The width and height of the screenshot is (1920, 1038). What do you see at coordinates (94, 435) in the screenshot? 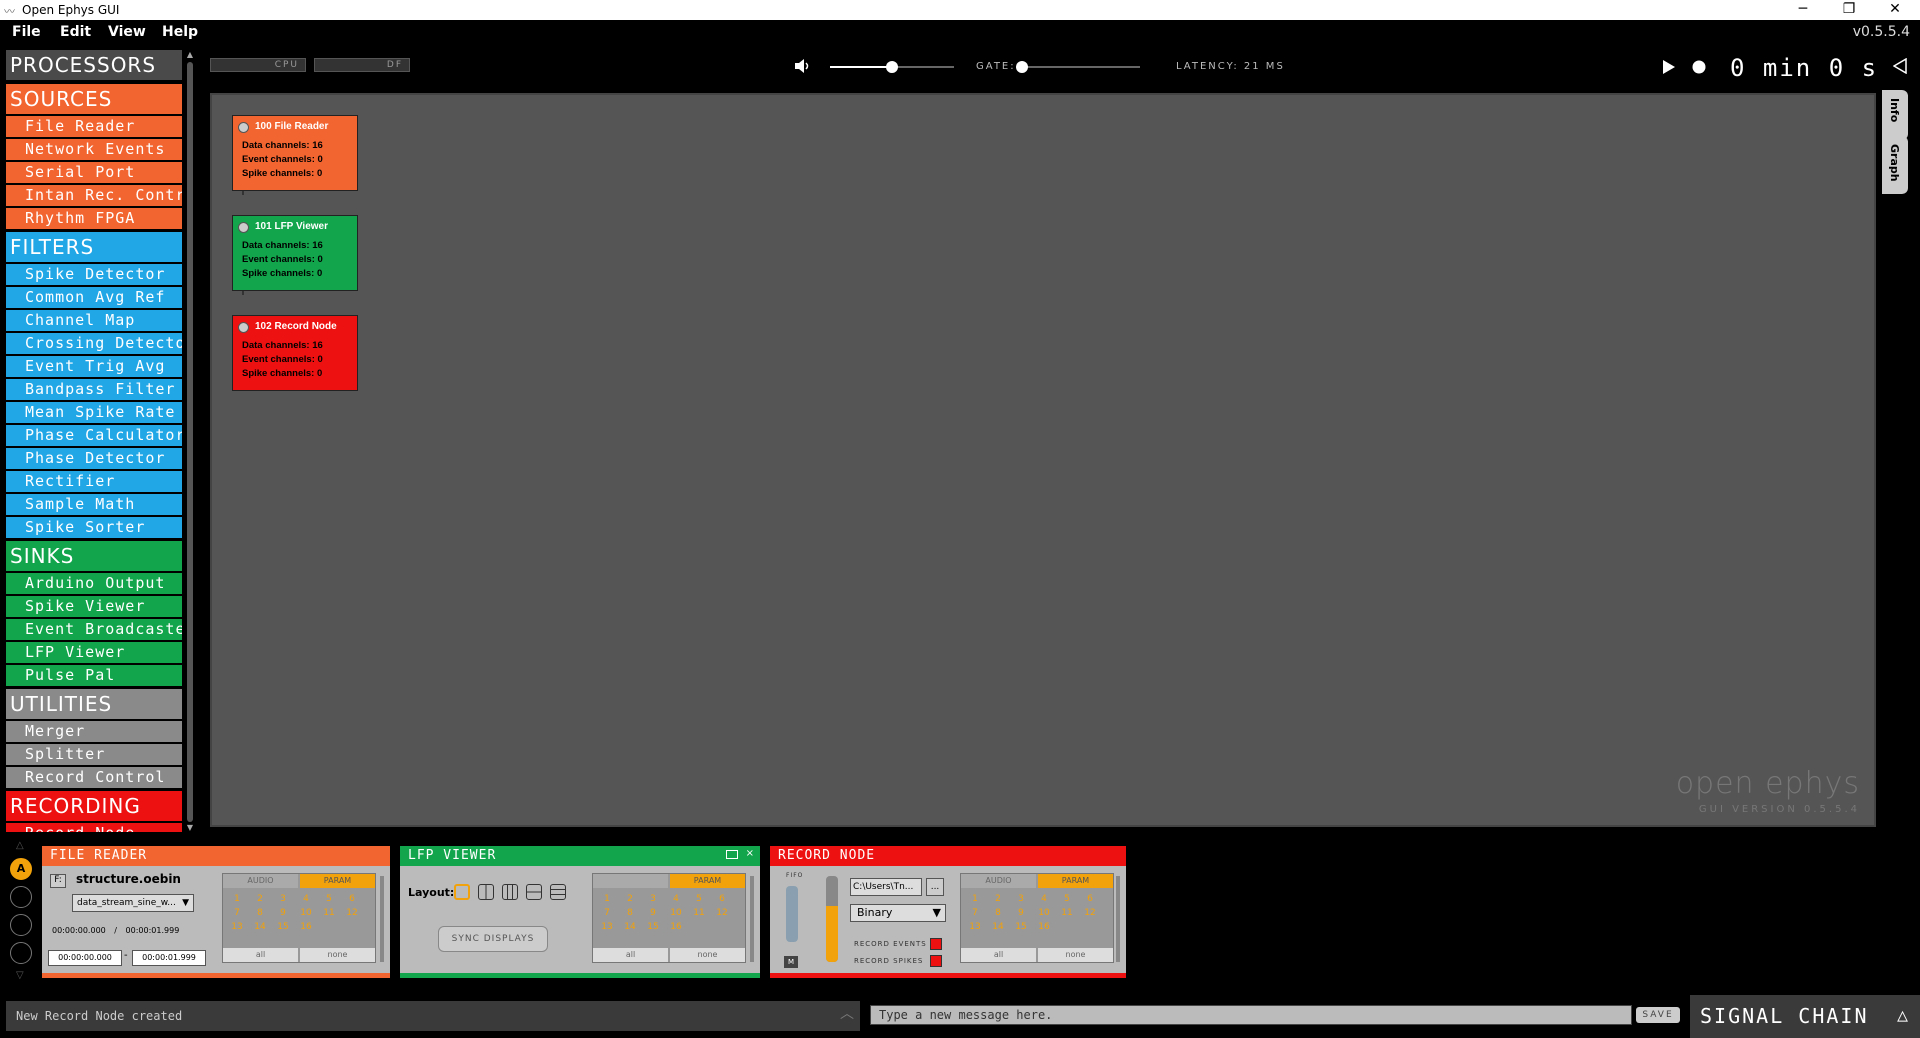
I see `processor-item: Phase Calculator` at bounding box center [94, 435].